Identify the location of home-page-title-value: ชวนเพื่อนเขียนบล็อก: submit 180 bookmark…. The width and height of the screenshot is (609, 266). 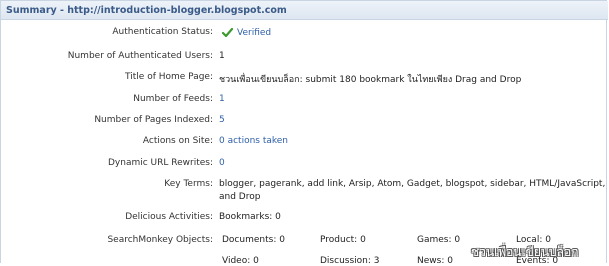
(370, 80).